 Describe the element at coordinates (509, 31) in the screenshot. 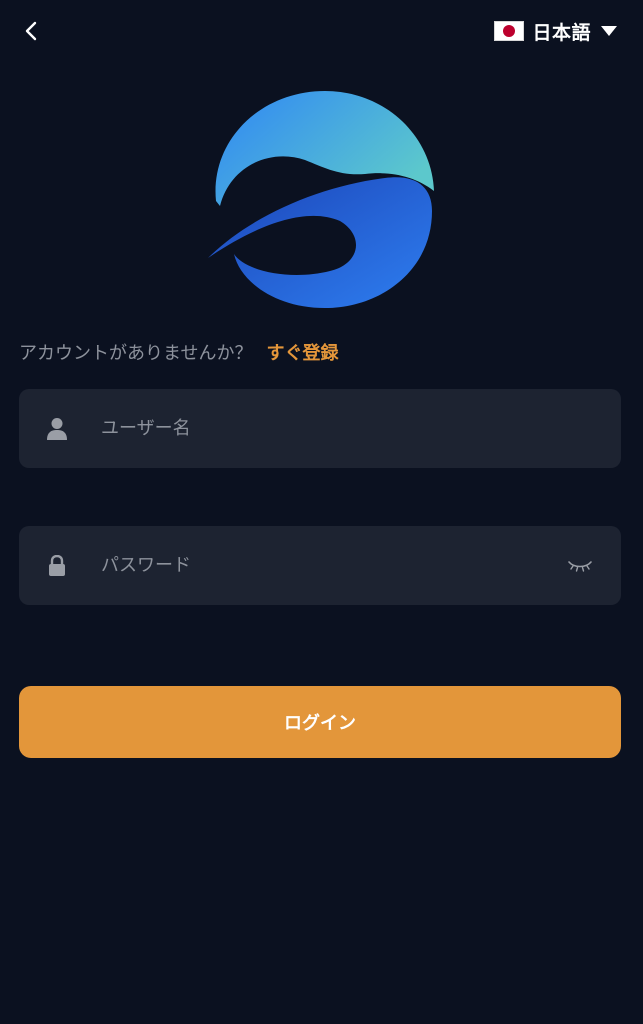

I see `japan-flag-icon` at that location.